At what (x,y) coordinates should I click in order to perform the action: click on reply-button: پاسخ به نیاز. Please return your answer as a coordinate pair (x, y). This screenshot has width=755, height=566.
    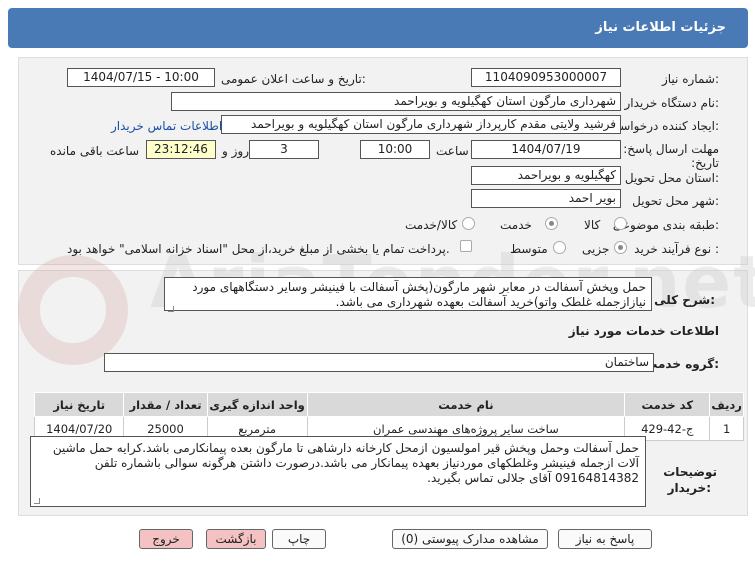
    Looking at the image, I should click on (605, 539).